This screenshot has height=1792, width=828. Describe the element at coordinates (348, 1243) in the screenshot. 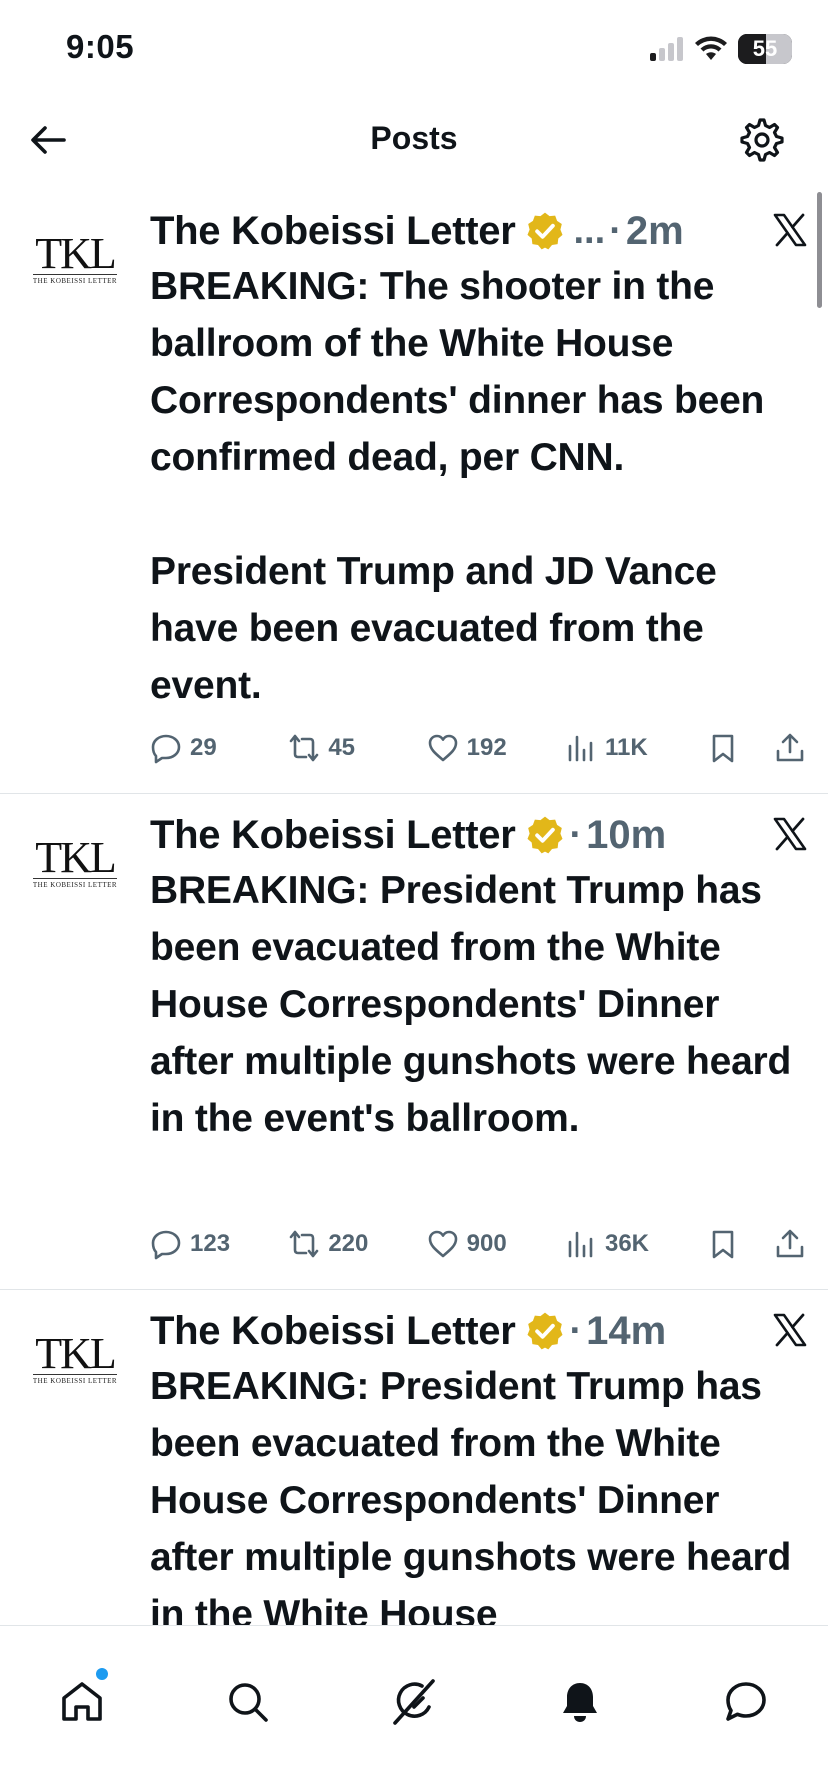

I see `repost-count: 220` at that location.